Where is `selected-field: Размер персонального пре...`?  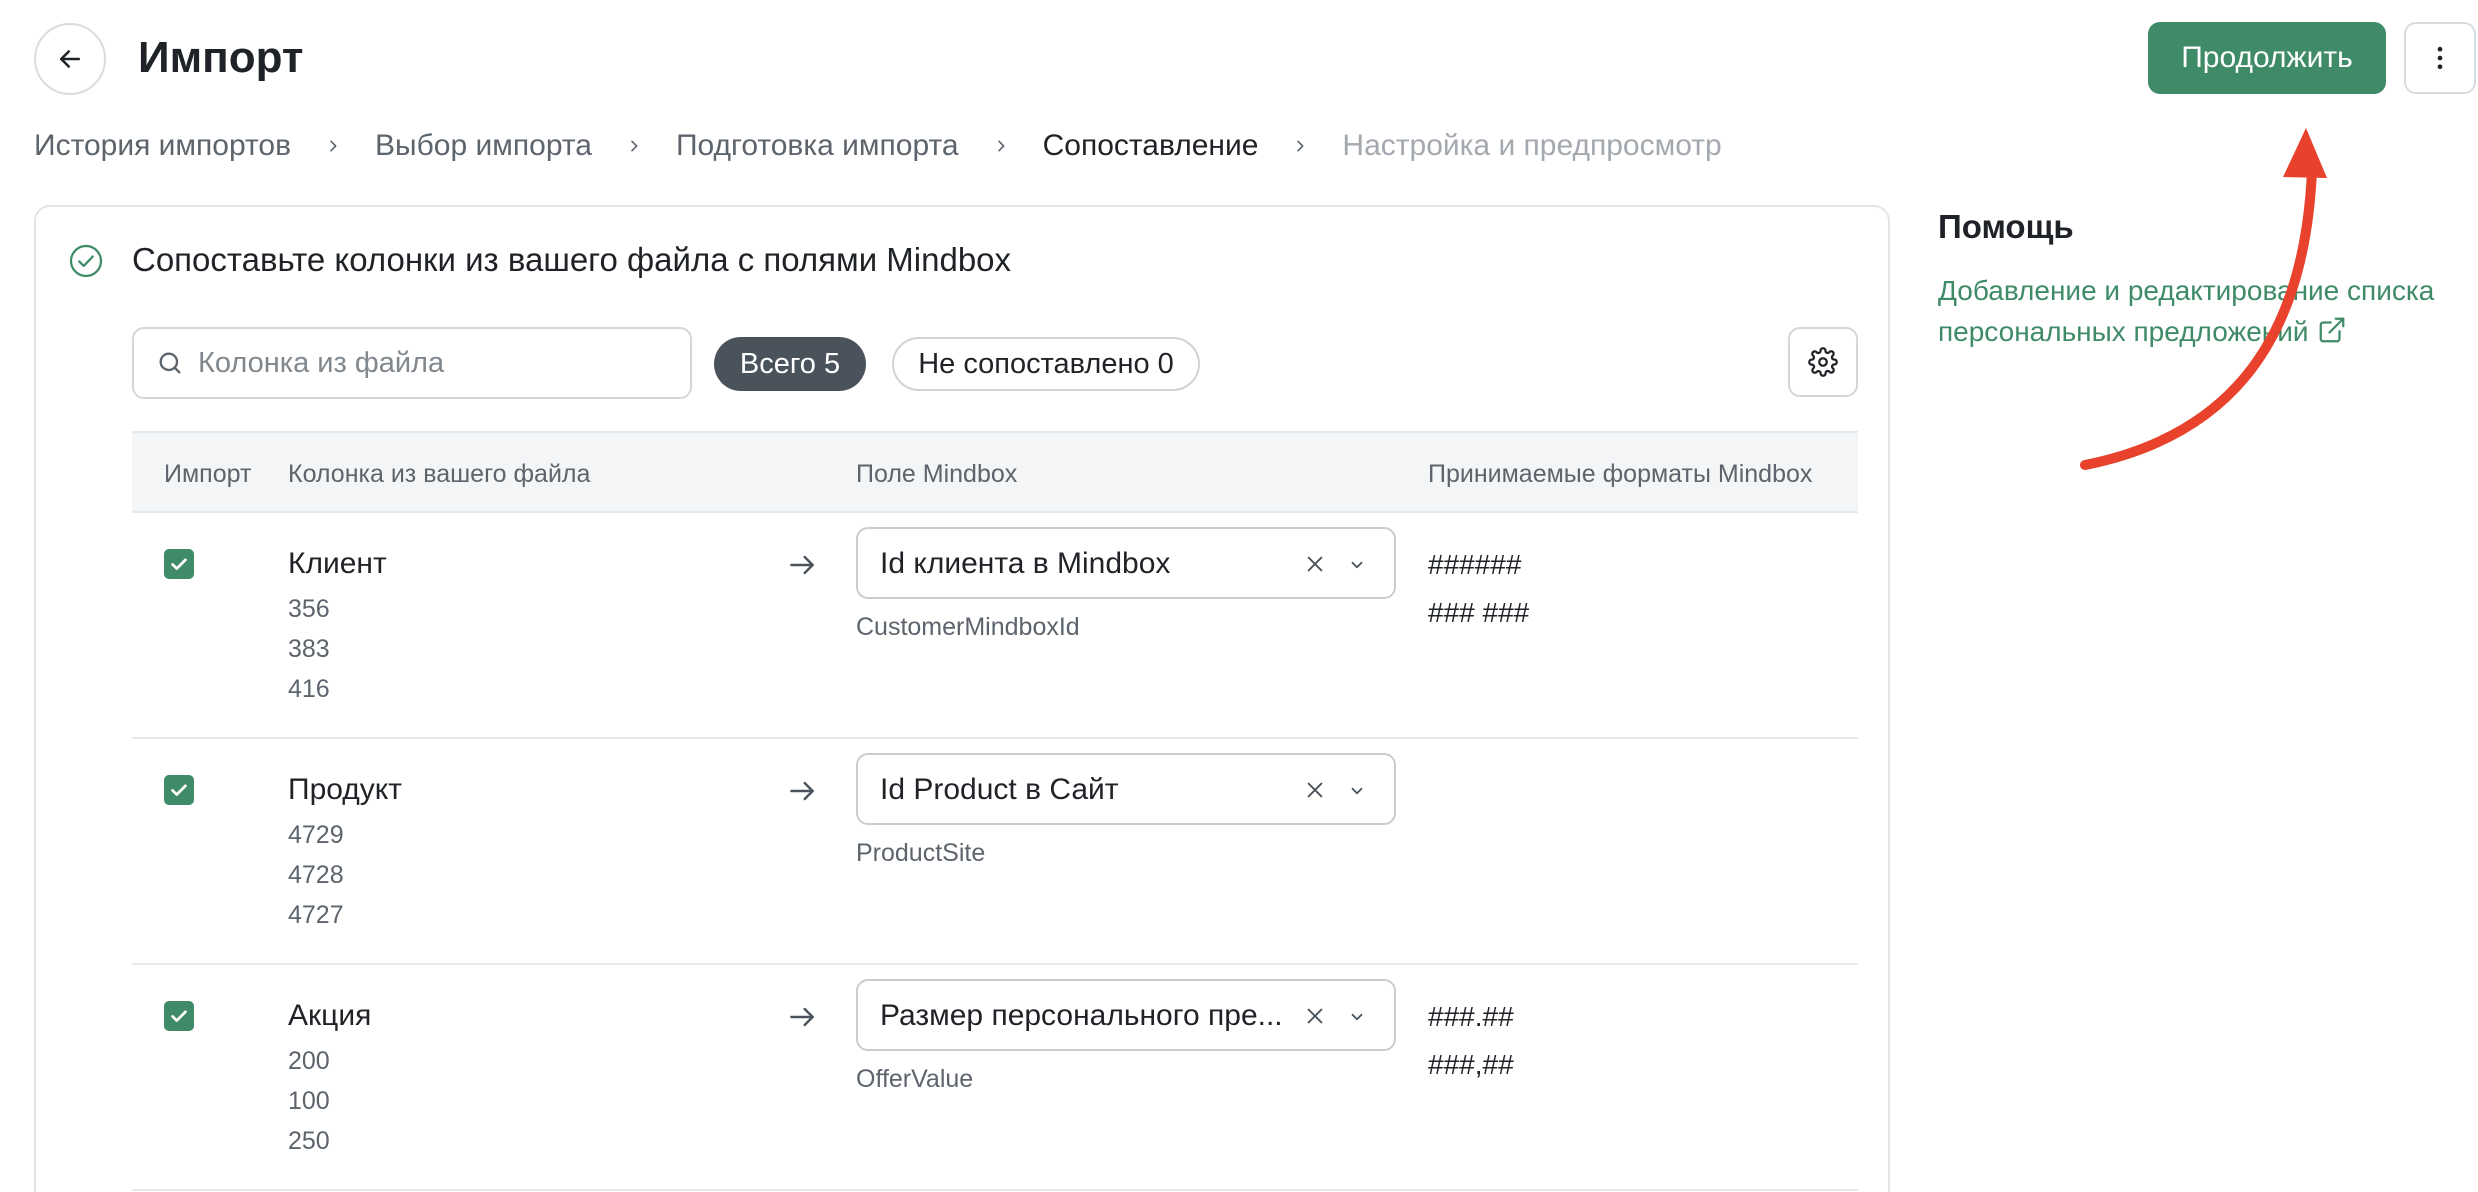 selected-field: Размер персонального пре... is located at coordinates (1081, 1015).